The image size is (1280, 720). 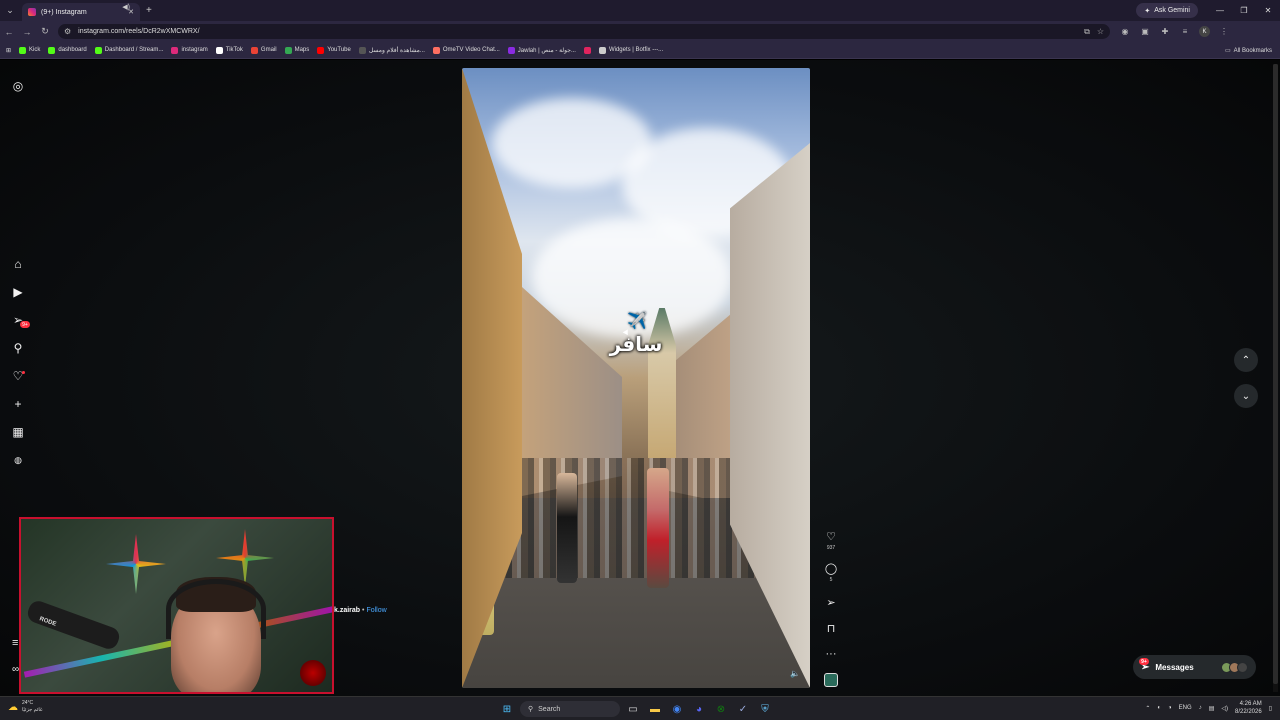 What do you see at coordinates (795, 673) in the screenshot?
I see `mute-icon: 🔈` at bounding box center [795, 673].